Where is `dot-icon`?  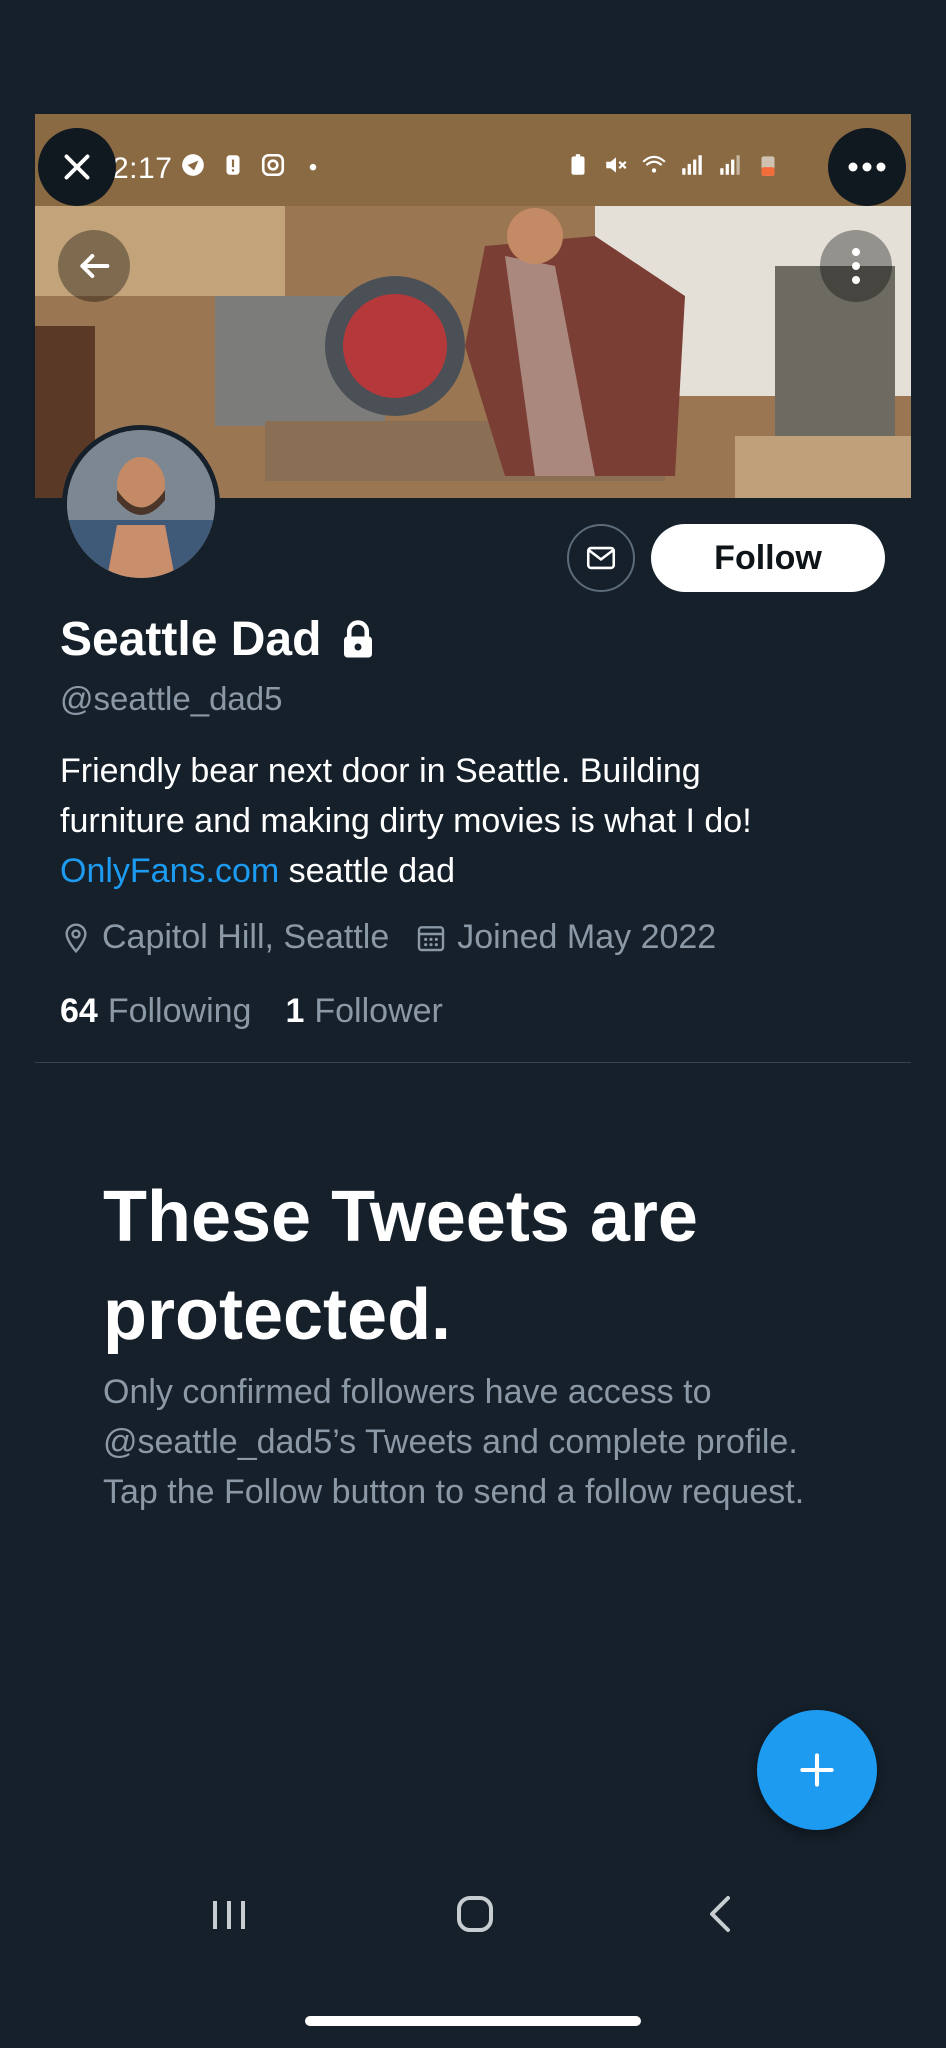
dot-icon is located at coordinates (313, 167).